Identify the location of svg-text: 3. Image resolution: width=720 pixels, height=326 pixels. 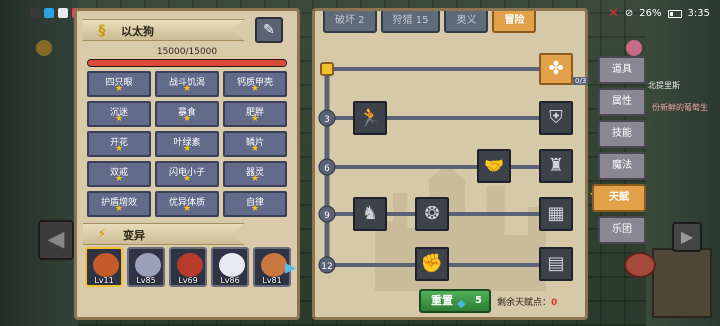
(327, 120).